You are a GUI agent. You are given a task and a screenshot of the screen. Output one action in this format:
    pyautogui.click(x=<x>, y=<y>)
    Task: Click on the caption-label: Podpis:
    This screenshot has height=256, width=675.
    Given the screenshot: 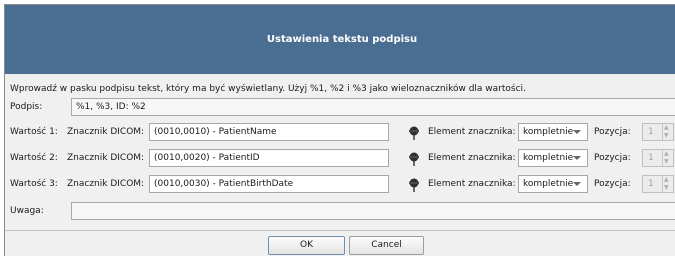 What is the action you would take?
    pyautogui.click(x=26, y=107)
    